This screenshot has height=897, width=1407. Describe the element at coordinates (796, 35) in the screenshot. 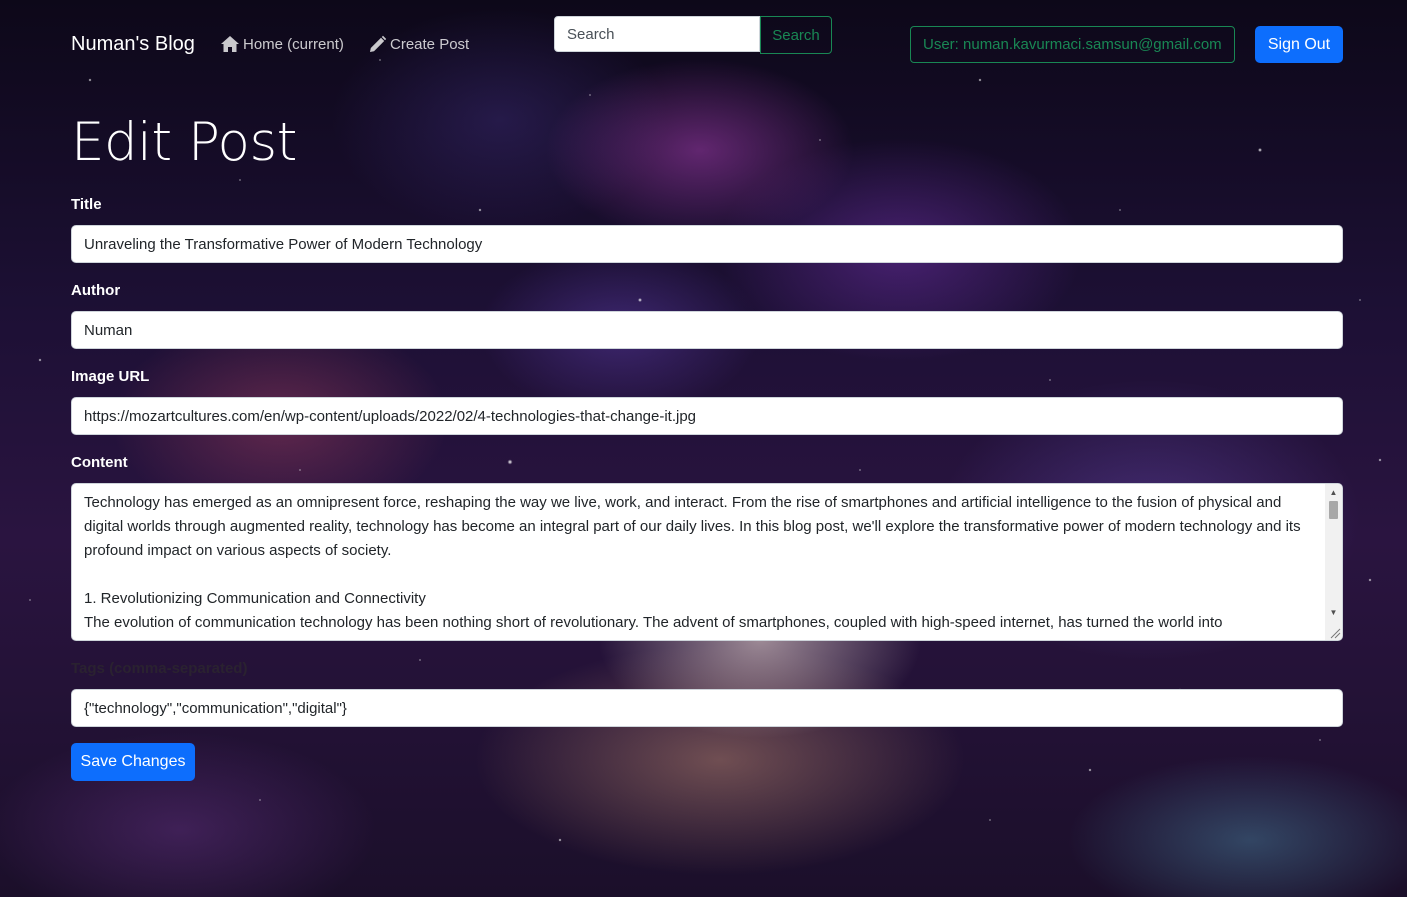

I see `search-button: Search` at that location.